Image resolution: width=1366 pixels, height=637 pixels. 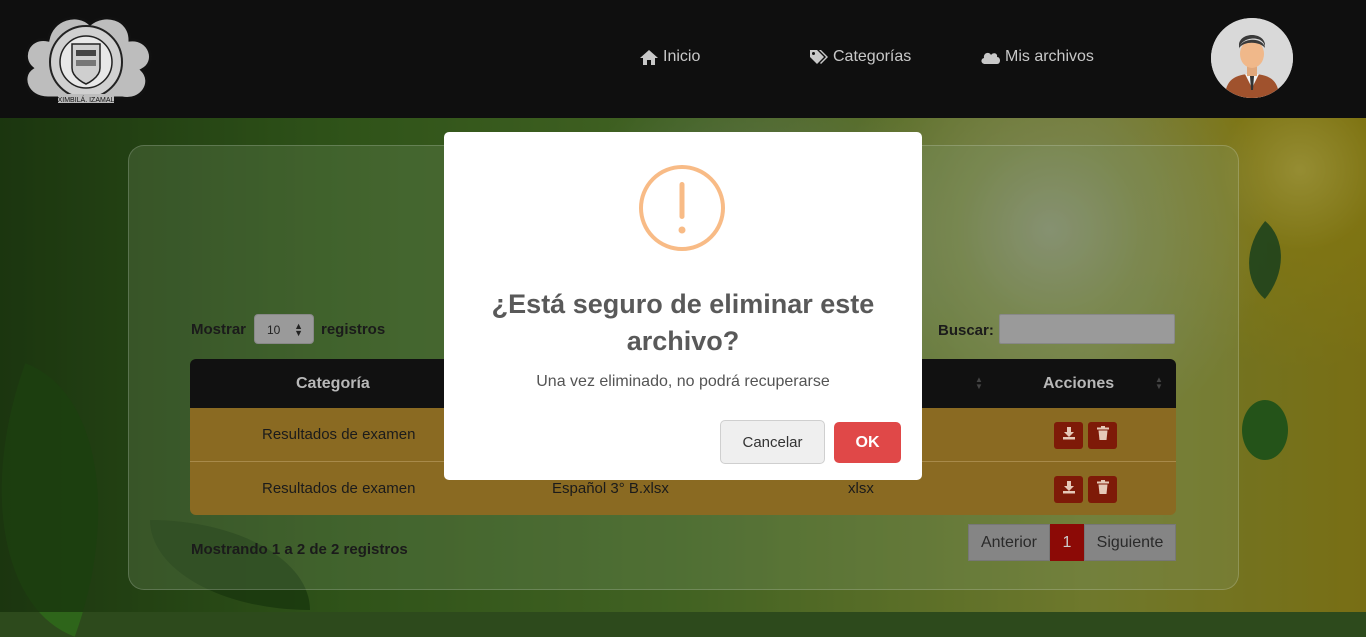 What do you see at coordinates (333, 384) in the screenshot?
I see `header-category: Categoría` at bounding box center [333, 384].